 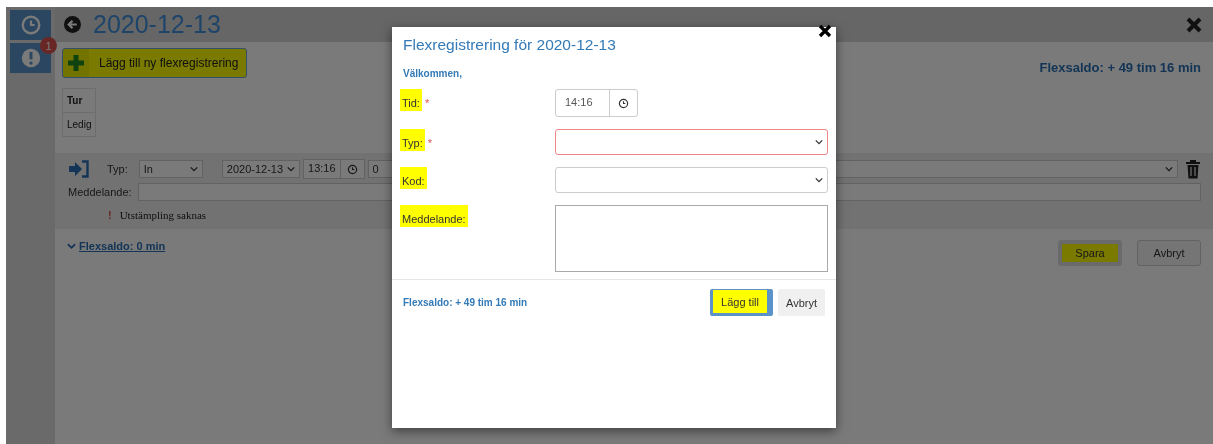 What do you see at coordinates (411, 100) in the screenshot?
I see `field-label: Tid:` at bounding box center [411, 100].